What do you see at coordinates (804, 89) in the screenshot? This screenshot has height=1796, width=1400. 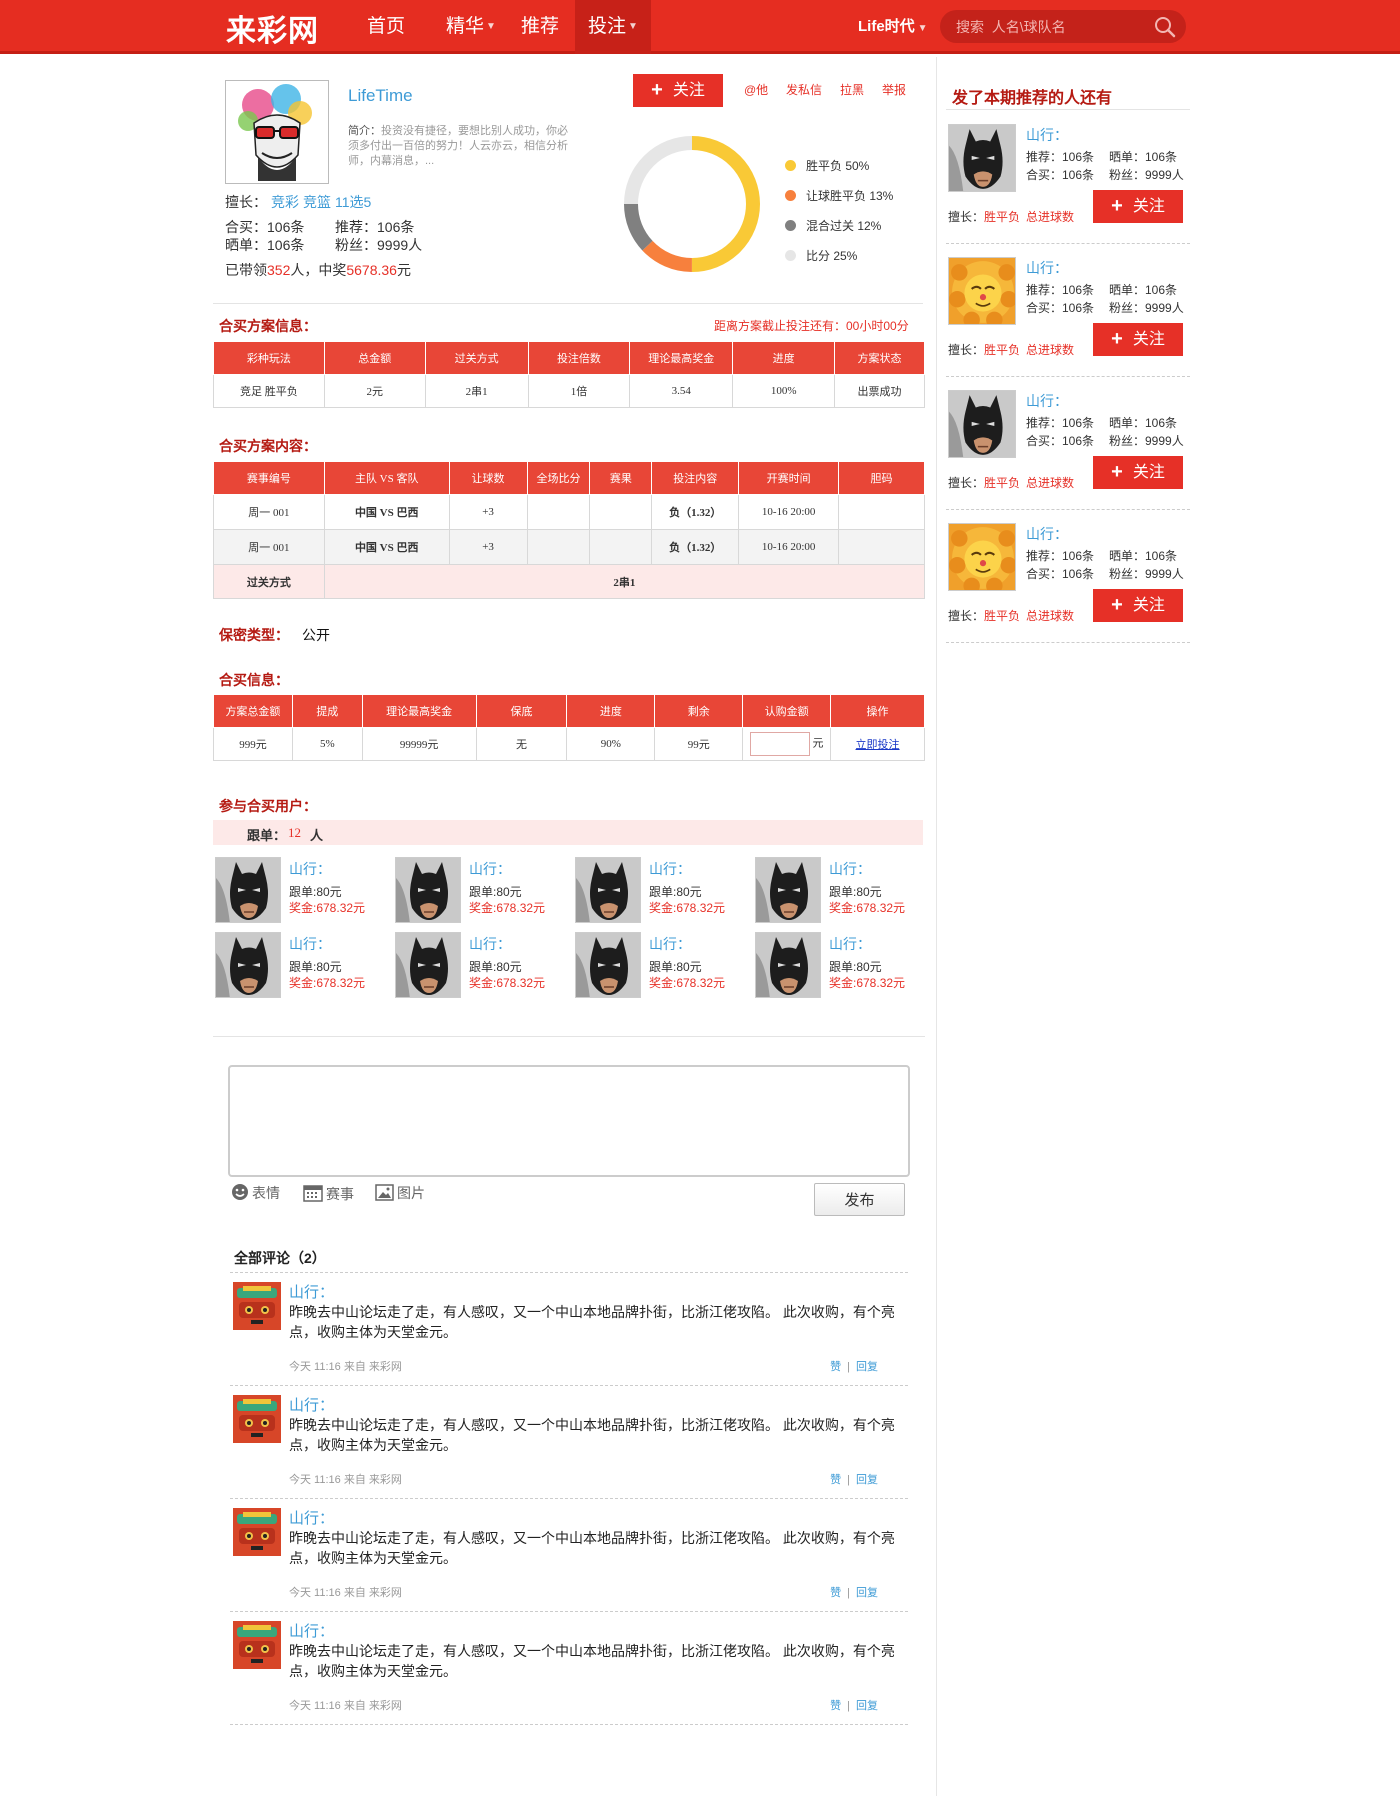 I see `private-message-link: 发私信` at bounding box center [804, 89].